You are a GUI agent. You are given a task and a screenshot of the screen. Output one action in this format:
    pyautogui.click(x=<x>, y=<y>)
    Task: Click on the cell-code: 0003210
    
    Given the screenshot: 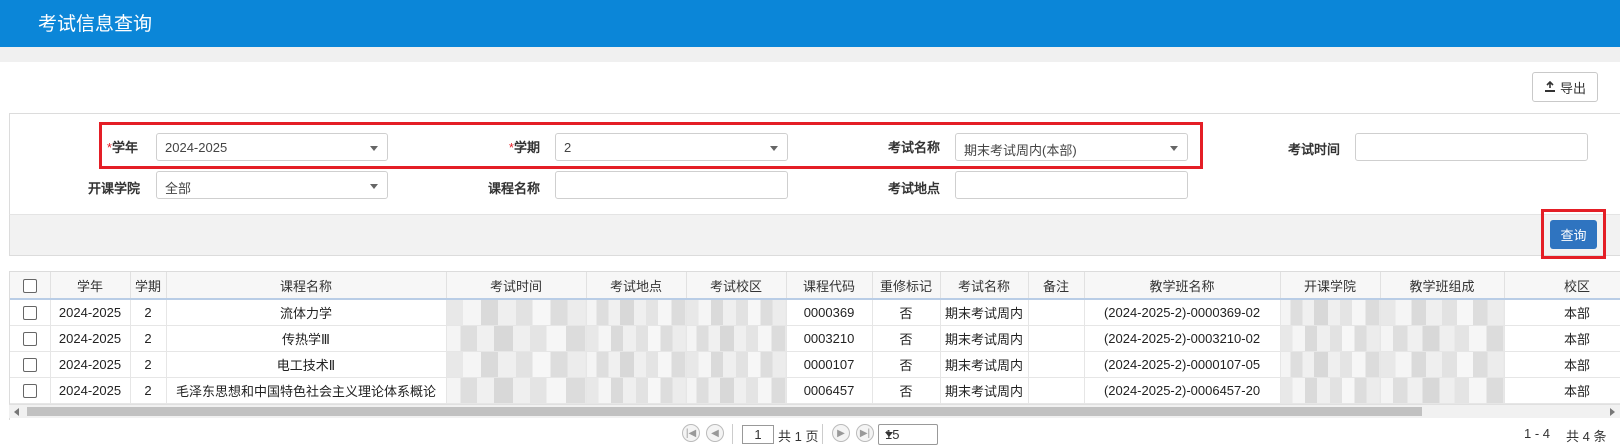 What is the action you would take?
    pyautogui.click(x=829, y=338)
    